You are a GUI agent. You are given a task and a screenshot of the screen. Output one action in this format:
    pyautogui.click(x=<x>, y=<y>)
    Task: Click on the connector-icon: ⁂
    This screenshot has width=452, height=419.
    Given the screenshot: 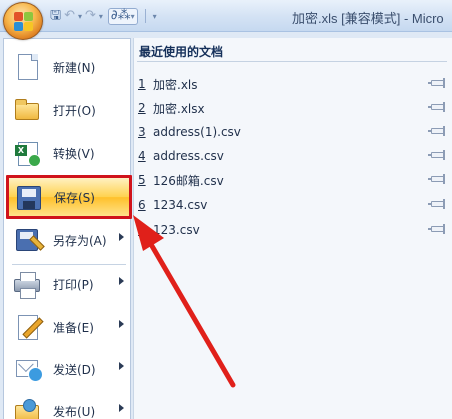 What is the action you would take?
    pyautogui.click(x=124, y=16)
    